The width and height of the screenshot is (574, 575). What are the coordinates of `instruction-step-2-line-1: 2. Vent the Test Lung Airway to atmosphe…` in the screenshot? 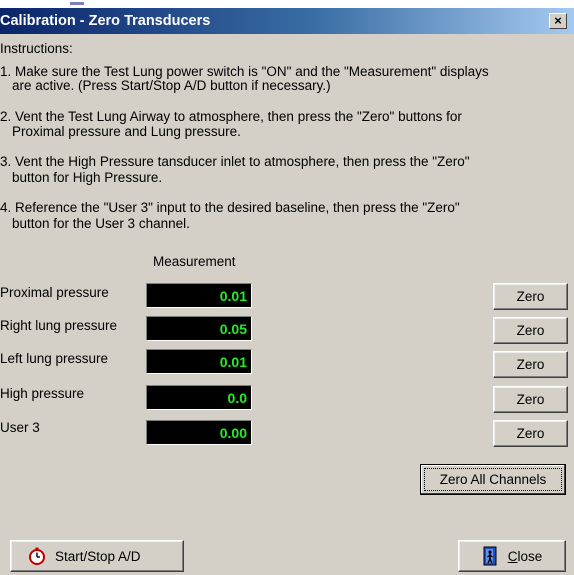 It's located at (231, 116).